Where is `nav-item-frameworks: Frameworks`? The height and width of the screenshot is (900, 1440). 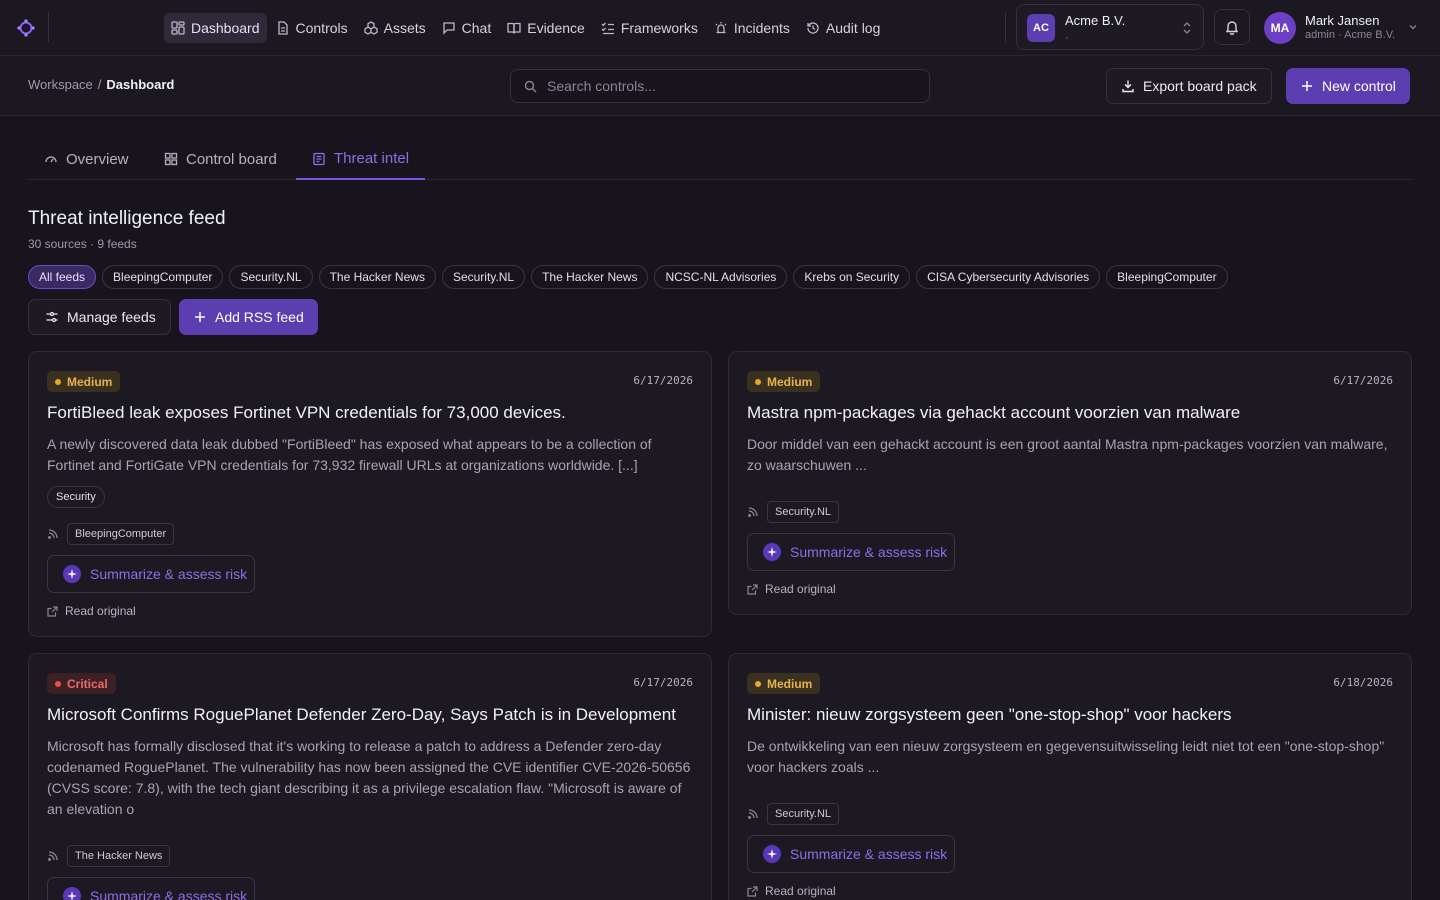 nav-item-frameworks: Frameworks is located at coordinates (649, 28).